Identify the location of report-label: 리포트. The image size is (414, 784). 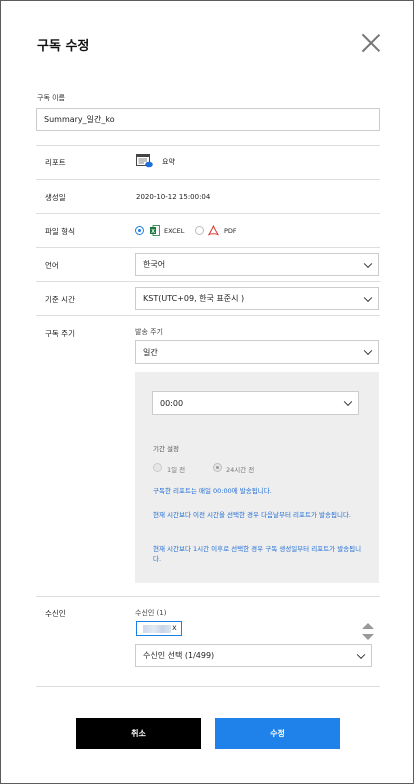
(55, 162).